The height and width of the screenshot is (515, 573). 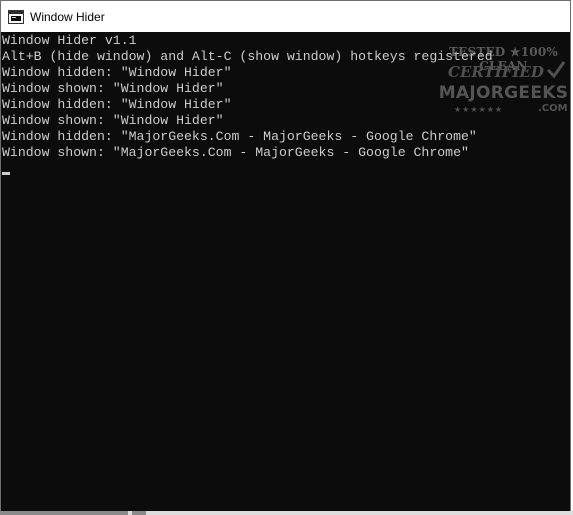 I want to click on text-cursor, so click(x=6, y=173).